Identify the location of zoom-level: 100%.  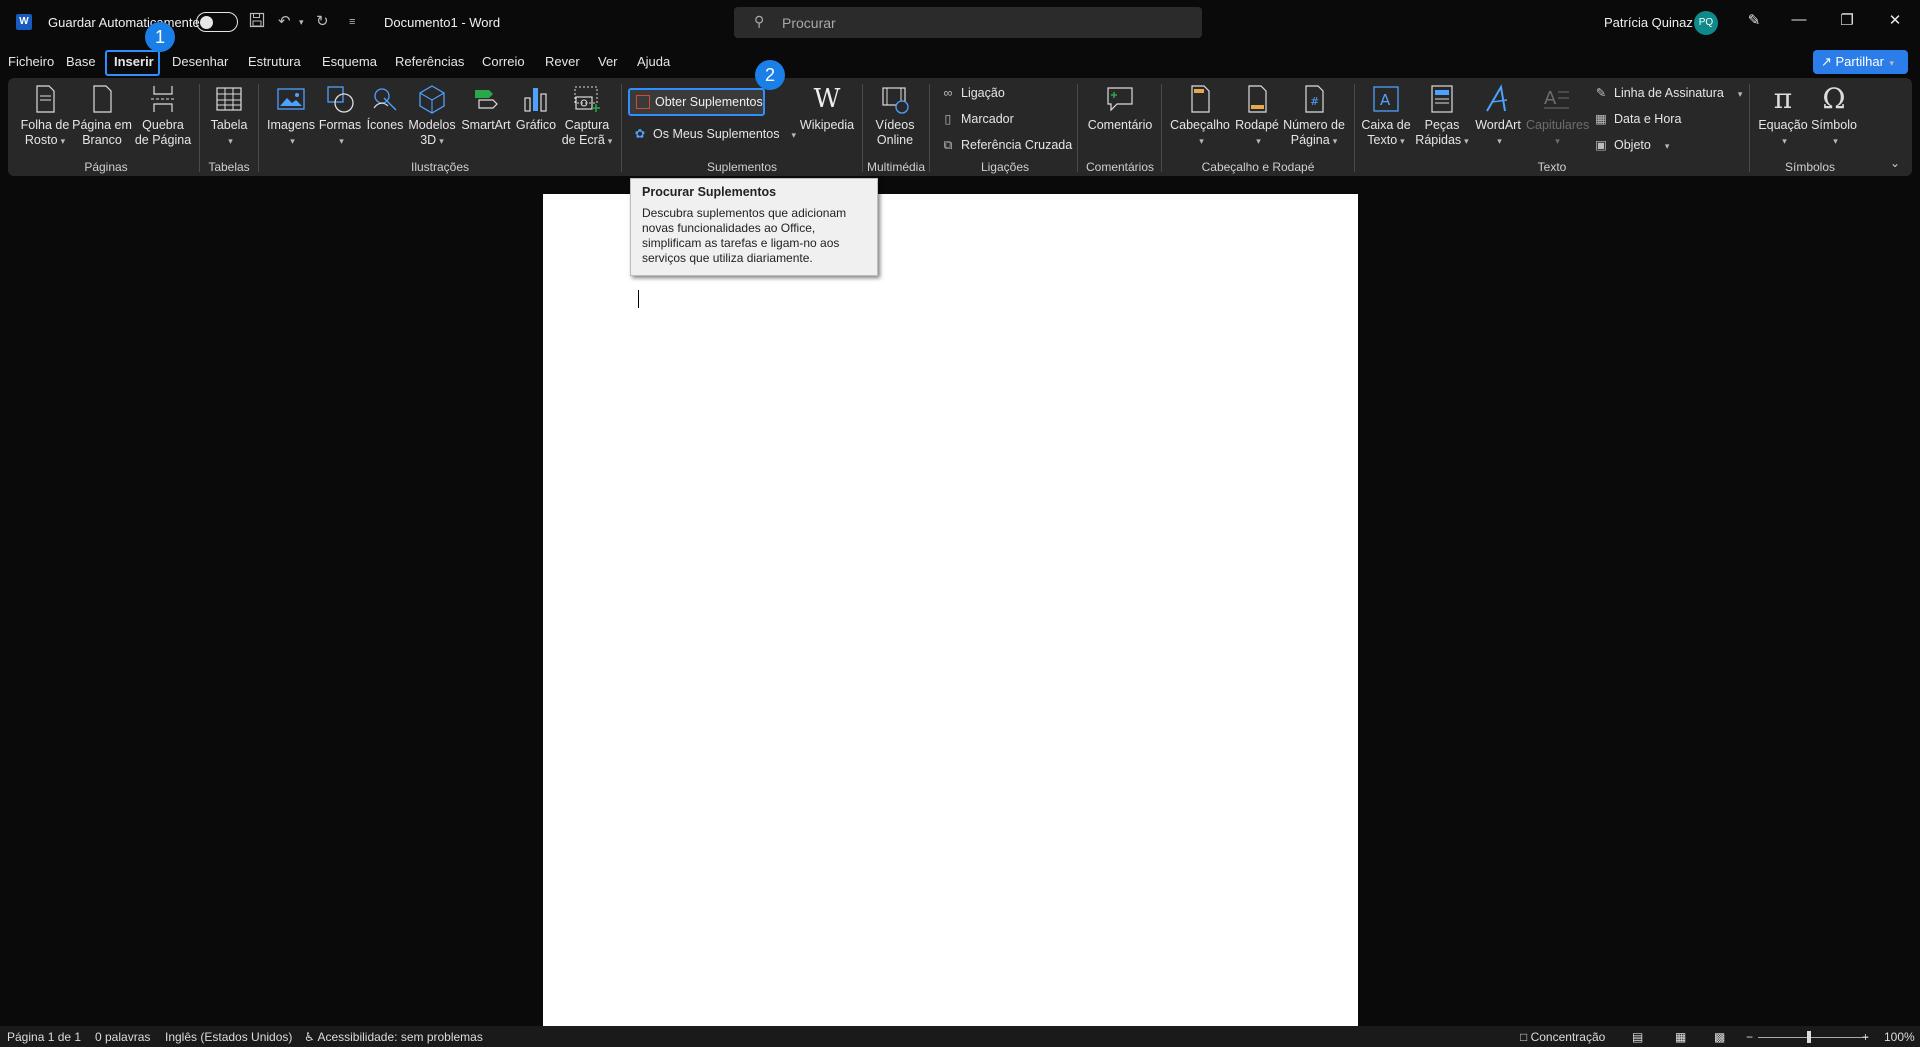
(1899, 1037).